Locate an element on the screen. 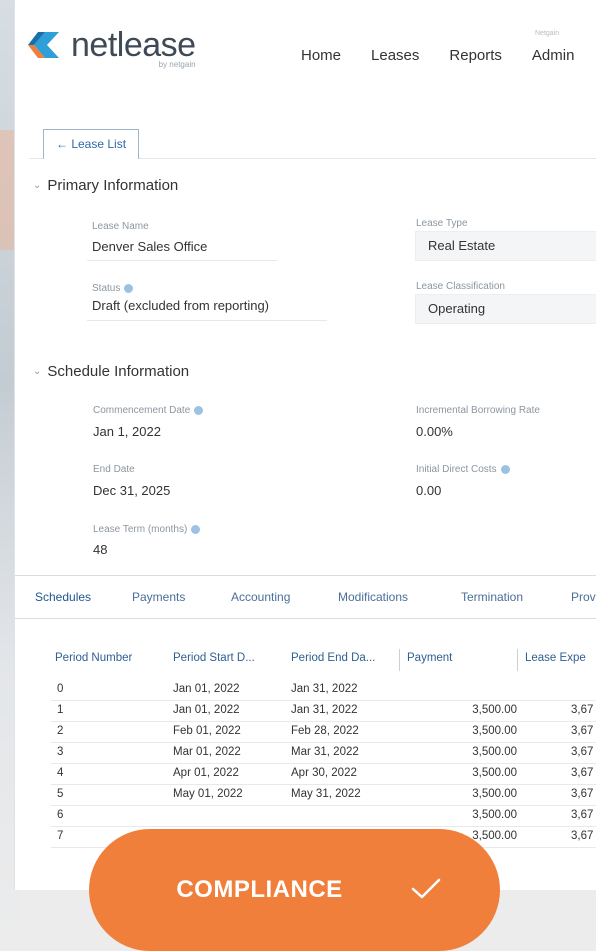 The height and width of the screenshot is (951, 596). lease-type-field: Real Estate is located at coordinates (505, 246).